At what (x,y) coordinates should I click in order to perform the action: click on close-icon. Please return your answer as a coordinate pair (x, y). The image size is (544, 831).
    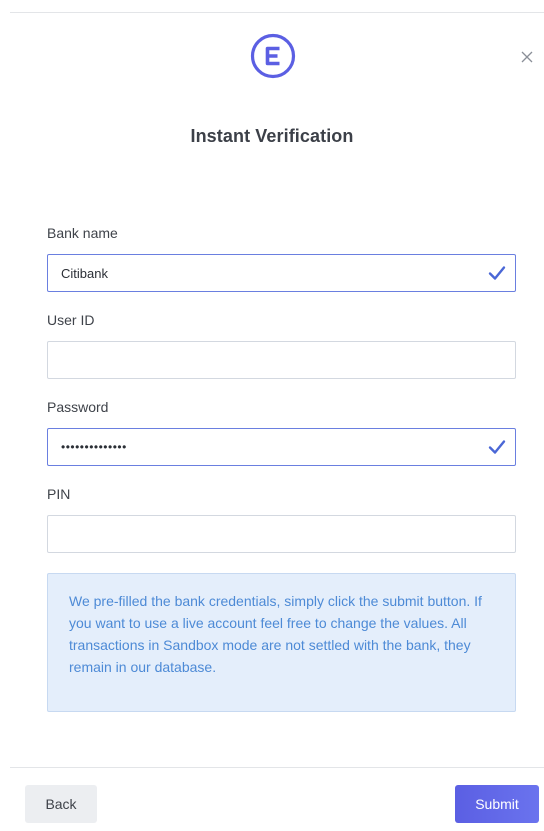
    Looking at the image, I should click on (527, 57).